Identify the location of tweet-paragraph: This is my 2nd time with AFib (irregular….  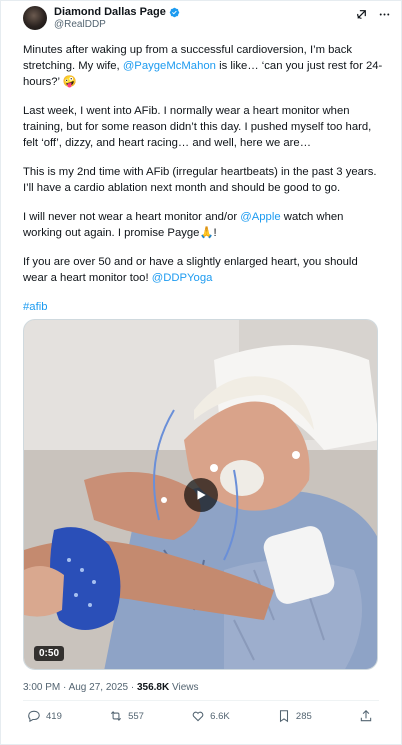
(200, 180).